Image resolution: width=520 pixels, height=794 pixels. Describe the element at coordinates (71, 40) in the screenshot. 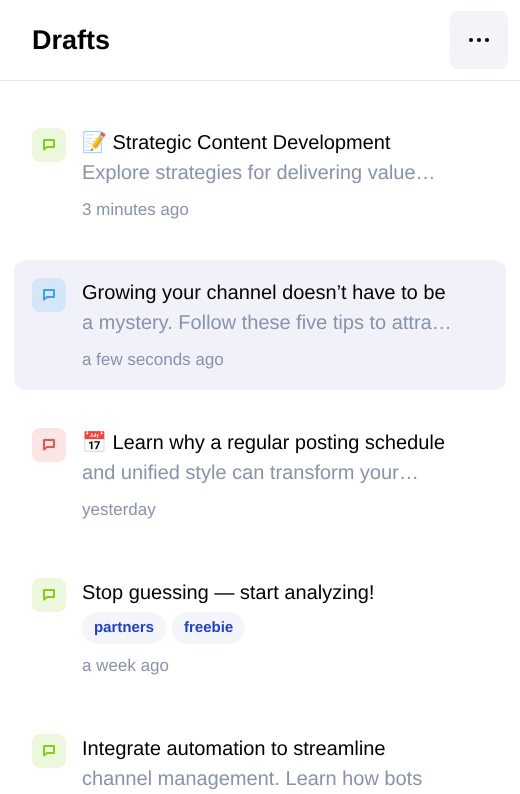

I see `page-title: Drafts` at that location.